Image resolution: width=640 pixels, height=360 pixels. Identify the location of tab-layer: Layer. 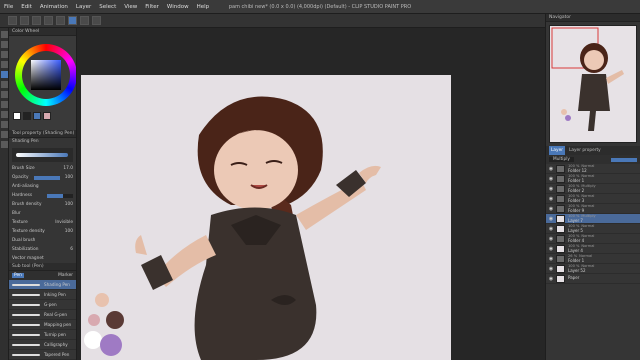
(557, 150).